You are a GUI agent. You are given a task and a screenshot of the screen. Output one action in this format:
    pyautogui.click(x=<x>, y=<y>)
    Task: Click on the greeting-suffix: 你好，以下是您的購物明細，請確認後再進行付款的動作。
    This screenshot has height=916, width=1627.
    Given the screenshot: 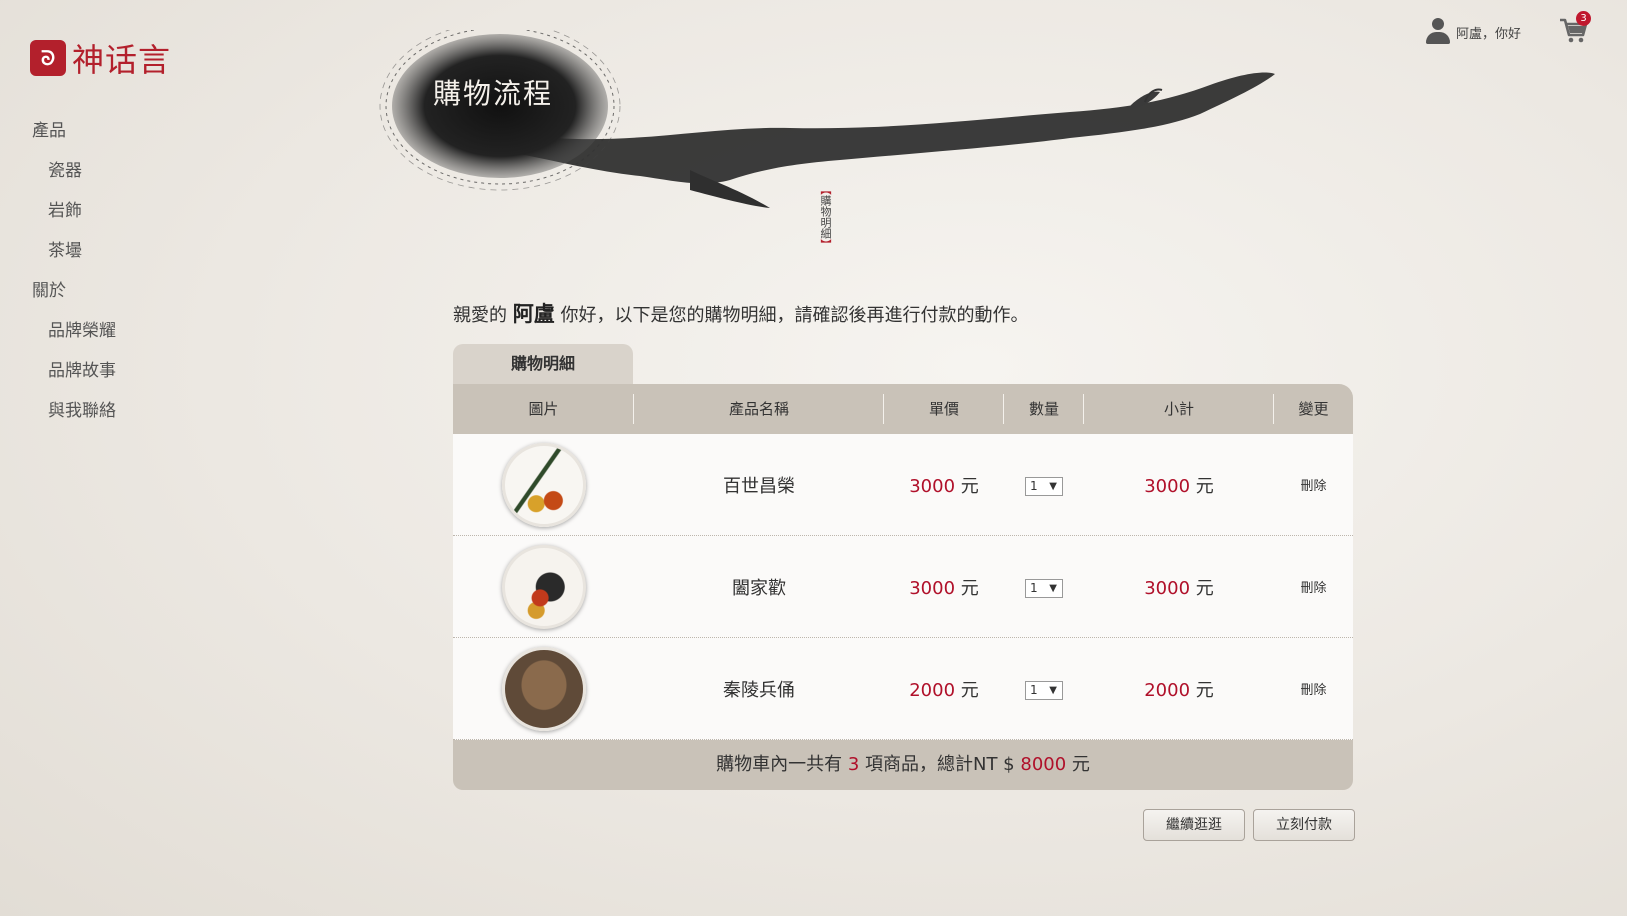 What is the action you would take?
    pyautogui.click(x=794, y=315)
    